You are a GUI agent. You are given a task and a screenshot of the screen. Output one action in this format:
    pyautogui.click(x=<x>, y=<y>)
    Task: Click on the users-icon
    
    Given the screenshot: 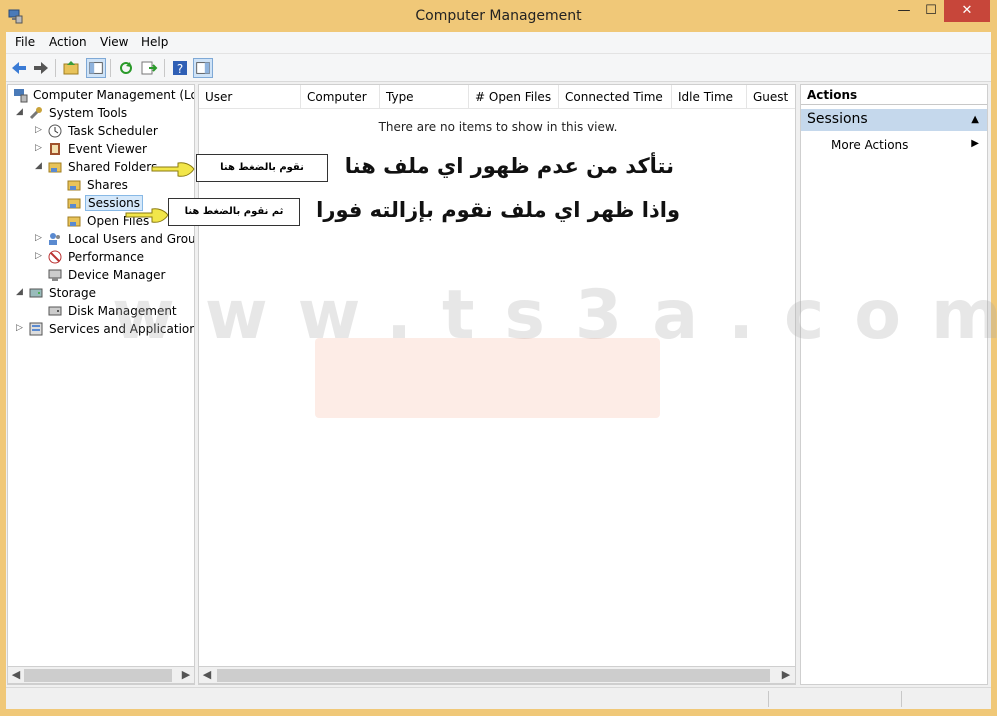 What is the action you would take?
    pyautogui.click(x=54, y=239)
    